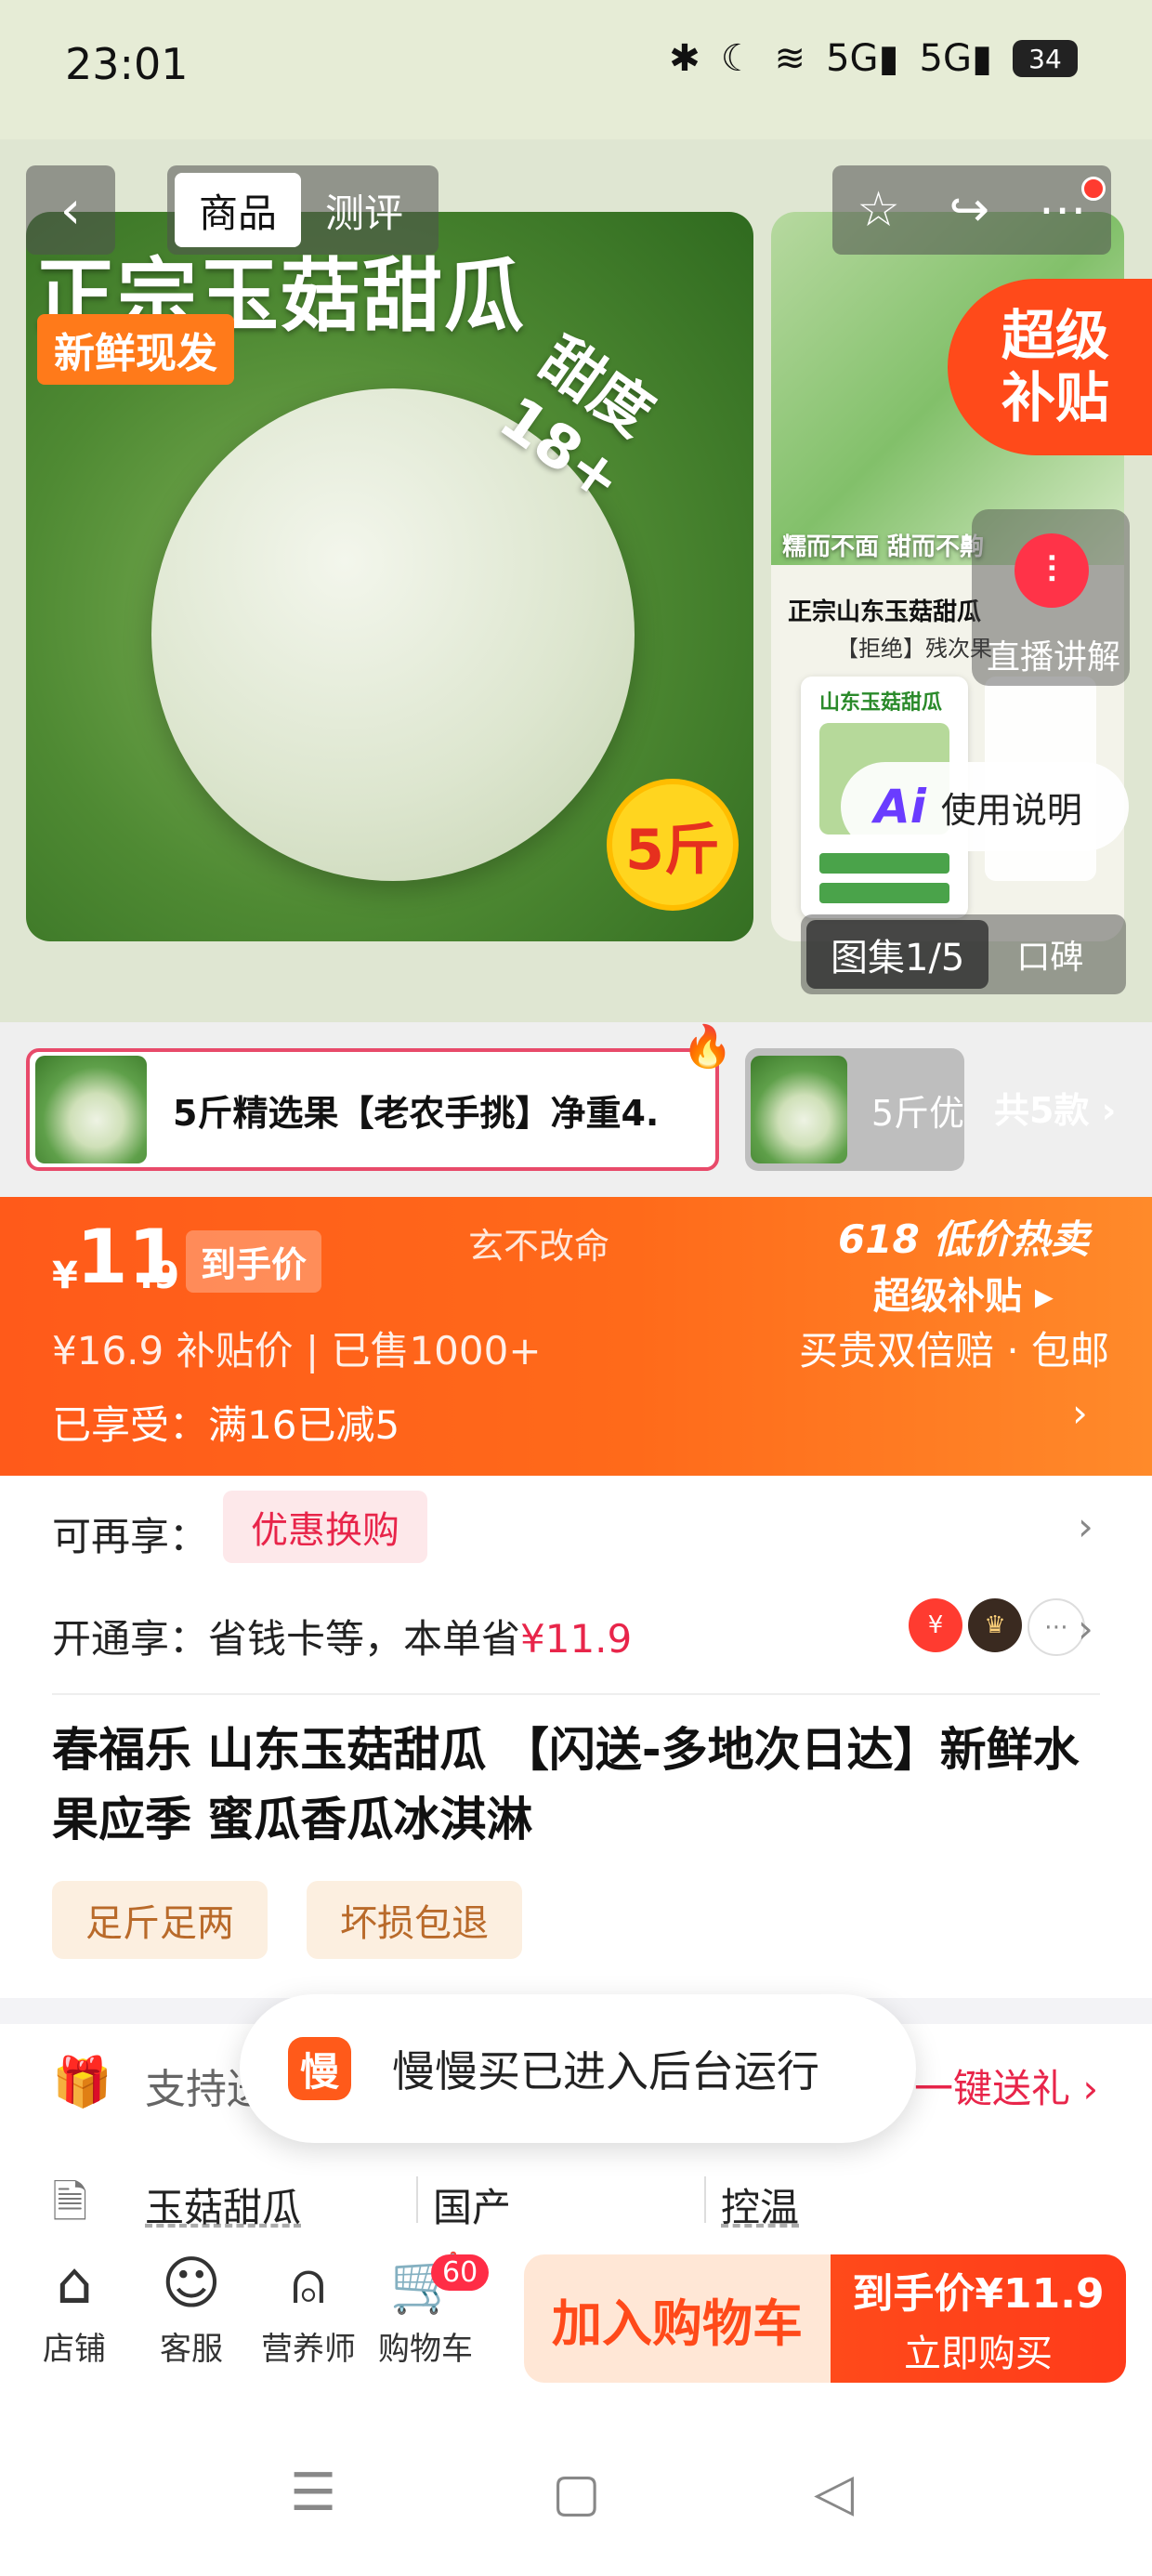  What do you see at coordinates (964, 1239) in the screenshot?
I see `promo-title: 618 低价热卖` at bounding box center [964, 1239].